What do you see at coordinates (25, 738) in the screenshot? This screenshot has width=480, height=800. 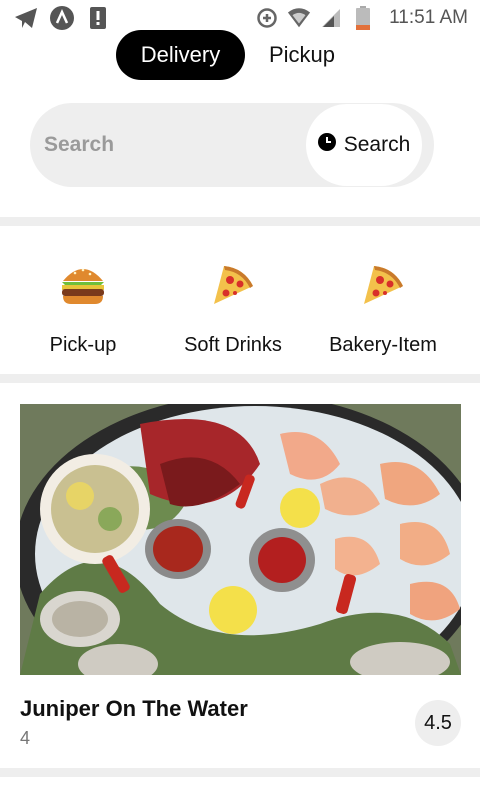 I see `restaurant-subtitle: 4` at bounding box center [25, 738].